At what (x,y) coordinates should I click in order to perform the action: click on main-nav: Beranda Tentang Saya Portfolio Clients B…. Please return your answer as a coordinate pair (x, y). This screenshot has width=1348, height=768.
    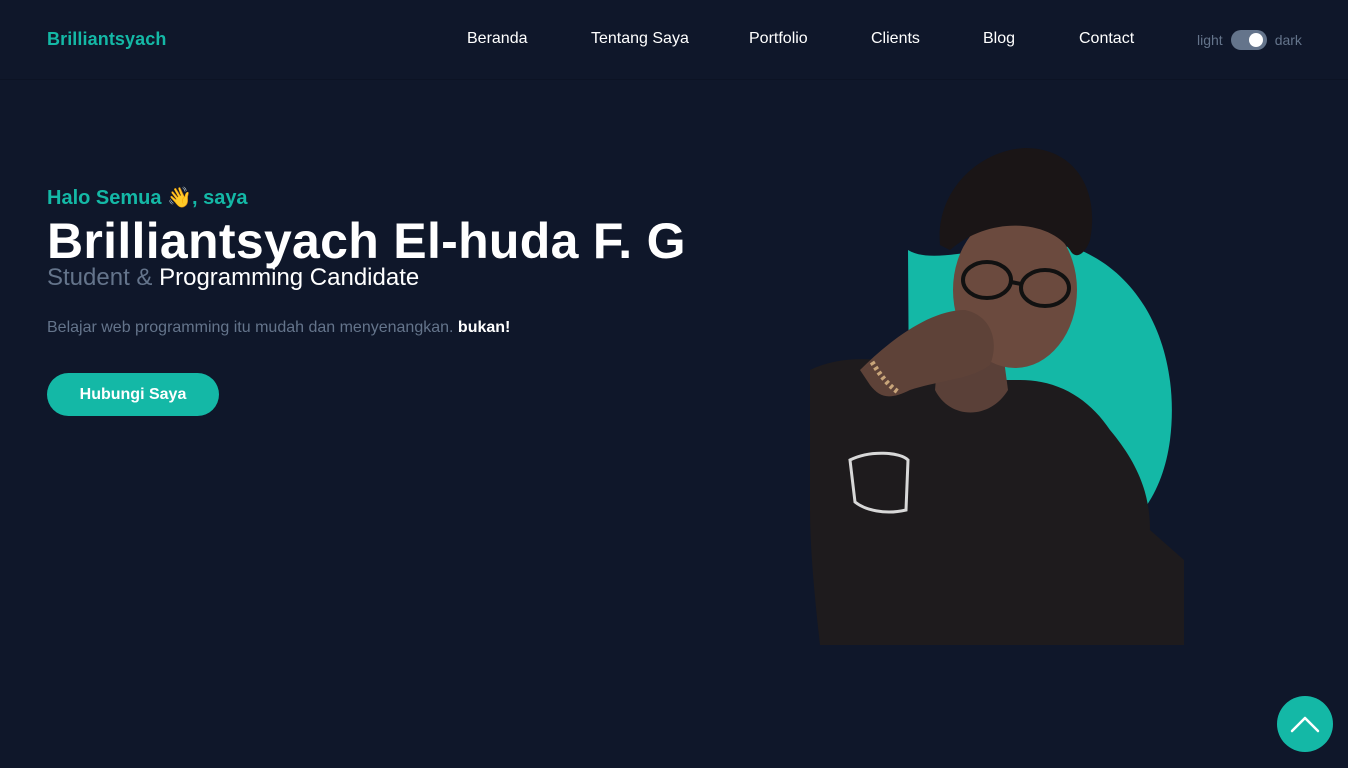
    Looking at the image, I should click on (674, 40).